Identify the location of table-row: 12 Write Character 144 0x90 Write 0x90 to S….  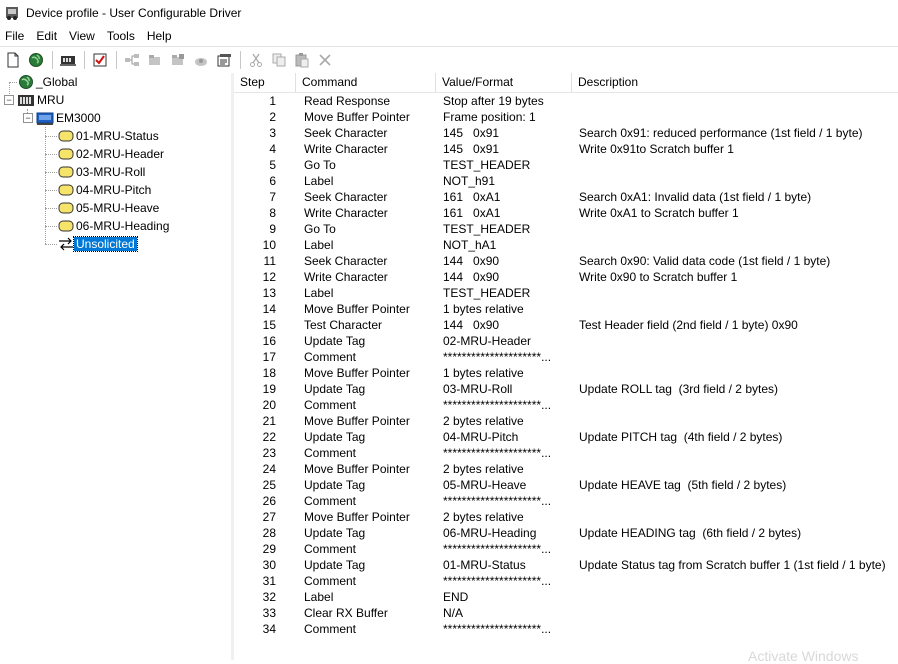
(566, 277).